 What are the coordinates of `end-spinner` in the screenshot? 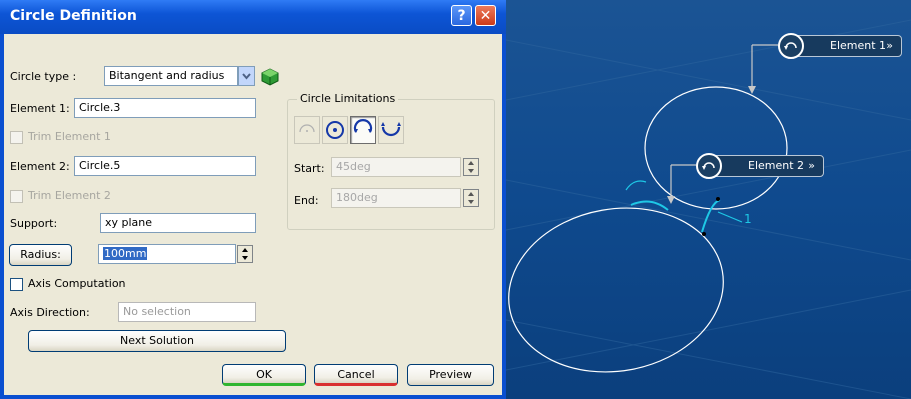 It's located at (471, 198).